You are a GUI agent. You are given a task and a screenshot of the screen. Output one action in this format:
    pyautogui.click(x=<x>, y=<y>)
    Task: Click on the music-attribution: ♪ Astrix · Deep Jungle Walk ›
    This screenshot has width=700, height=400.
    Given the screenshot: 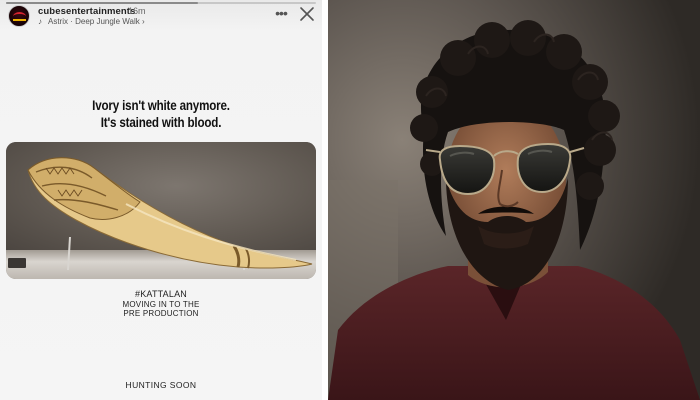 What is the action you would take?
    pyautogui.click(x=91, y=21)
    